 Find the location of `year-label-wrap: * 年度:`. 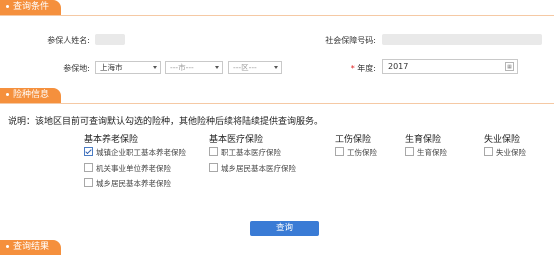

year-label-wrap: * 年度: is located at coordinates (363, 68).